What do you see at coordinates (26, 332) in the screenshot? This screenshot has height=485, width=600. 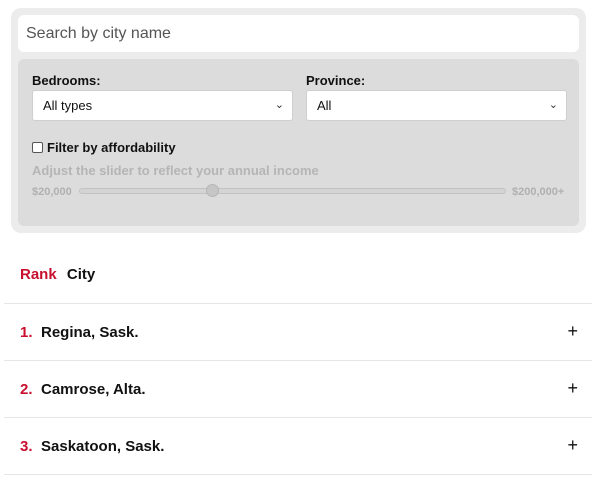 I see `rank-number: 1.` at bounding box center [26, 332].